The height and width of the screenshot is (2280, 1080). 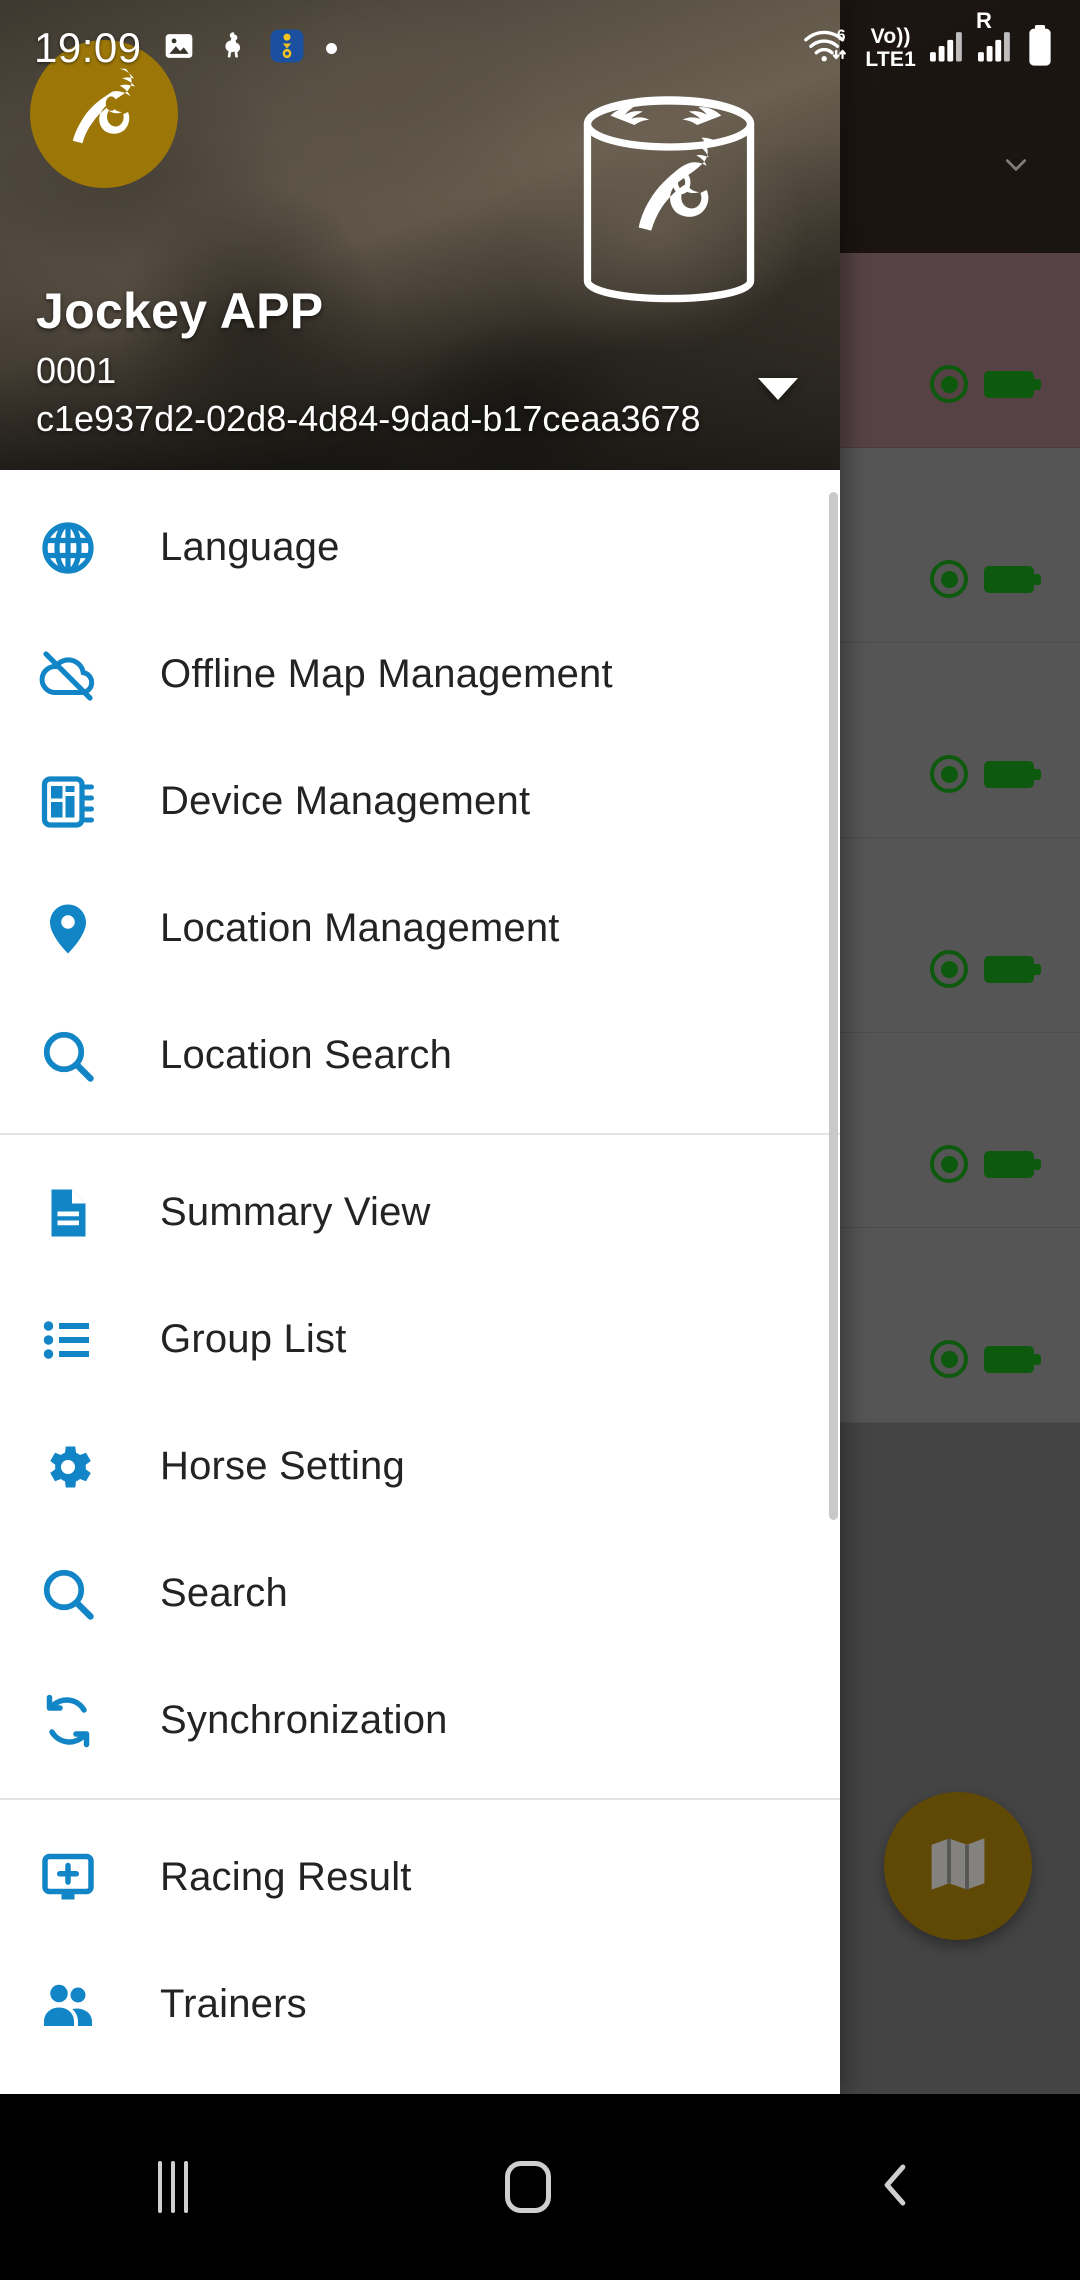 What do you see at coordinates (833, 1006) in the screenshot?
I see `drawer-scrollbar` at bounding box center [833, 1006].